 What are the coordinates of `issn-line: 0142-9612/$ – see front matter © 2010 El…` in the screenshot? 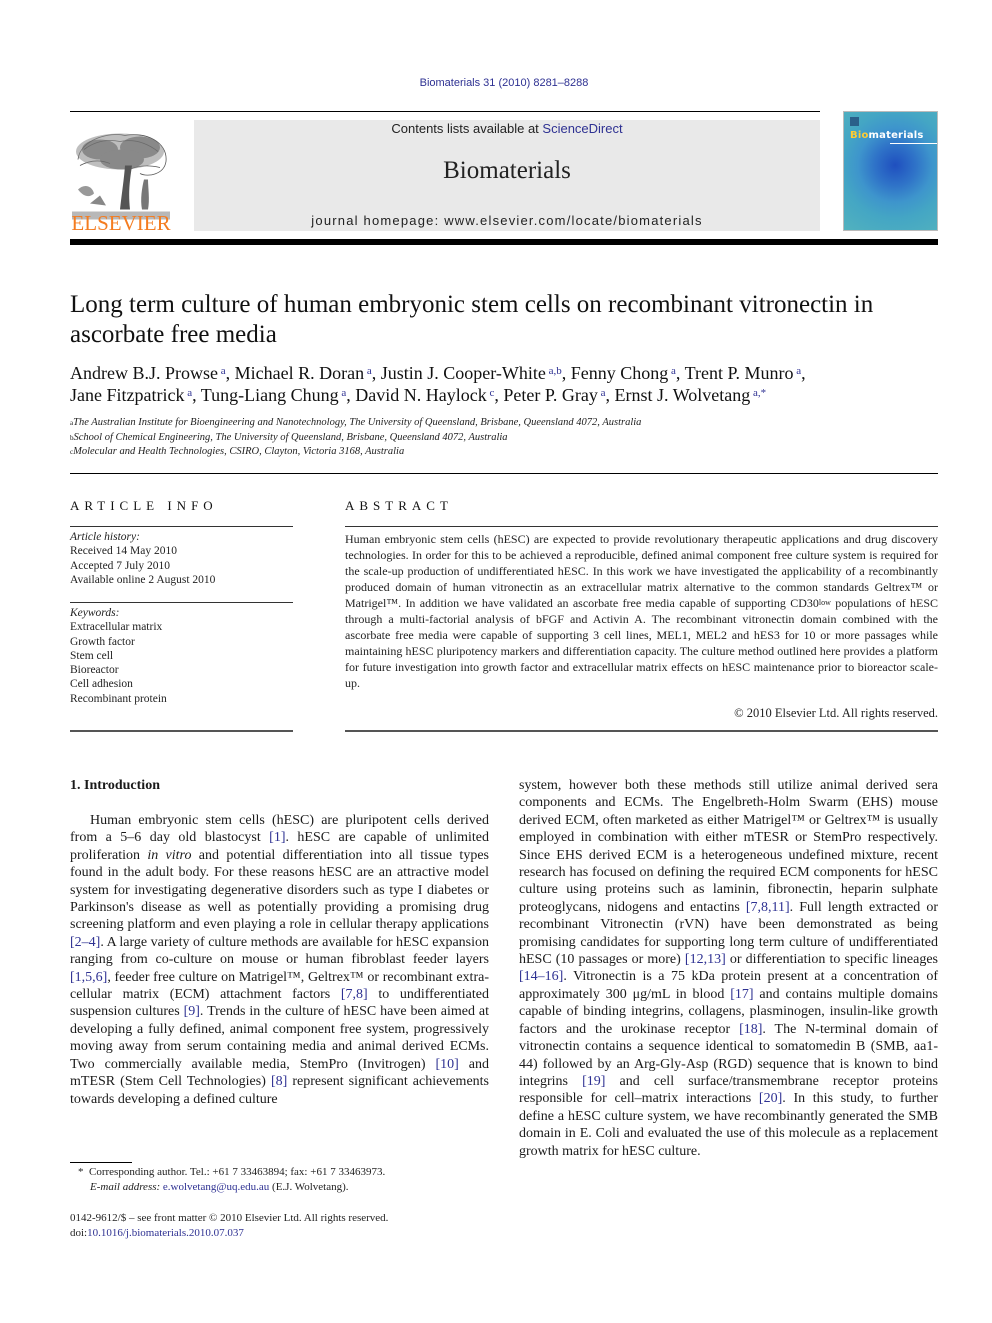 It's located at (229, 1218).